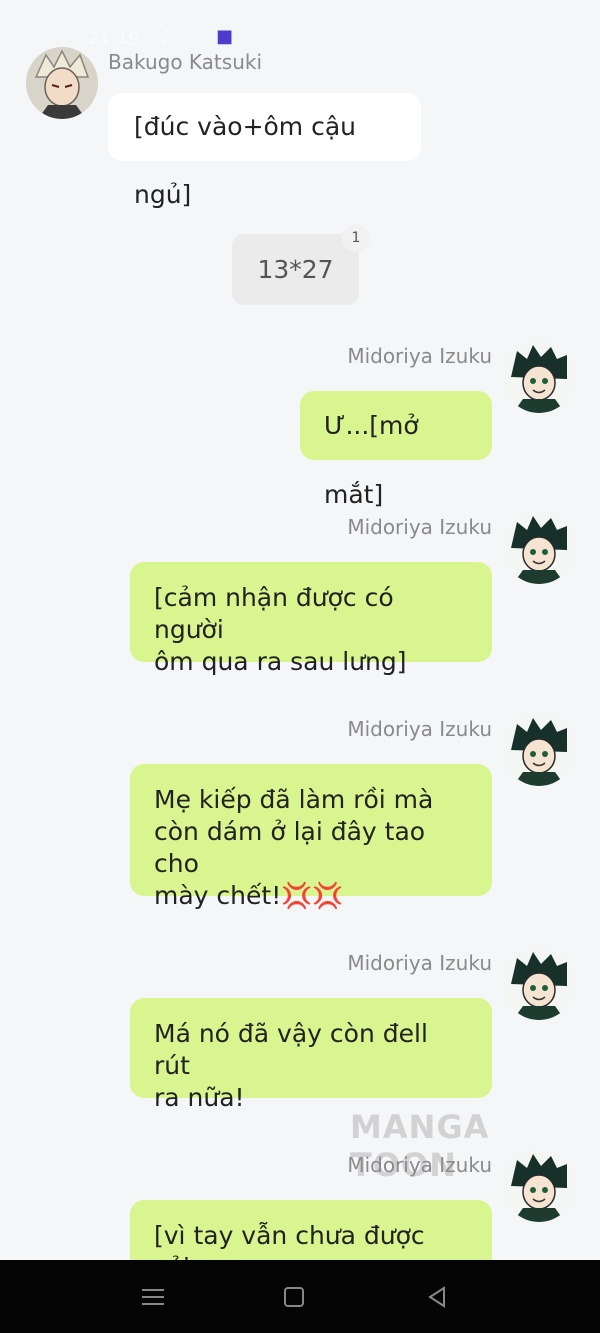 This screenshot has width=600, height=1333. Describe the element at coordinates (356, 238) in the screenshot. I see `unread-badge: 1` at that location.